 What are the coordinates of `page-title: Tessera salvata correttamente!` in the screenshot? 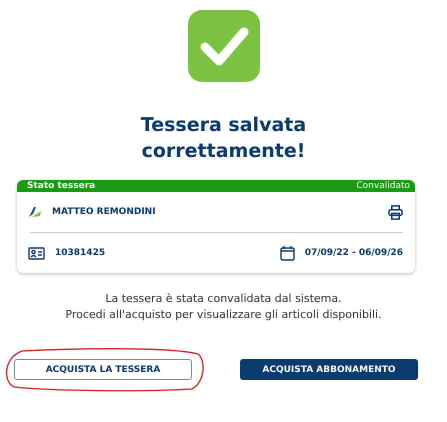 It's located at (224, 138).